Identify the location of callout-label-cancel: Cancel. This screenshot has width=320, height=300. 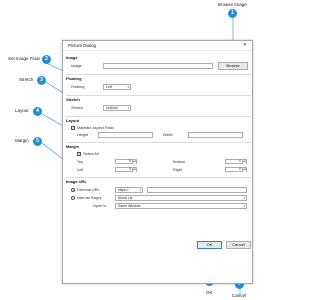
(239, 295).